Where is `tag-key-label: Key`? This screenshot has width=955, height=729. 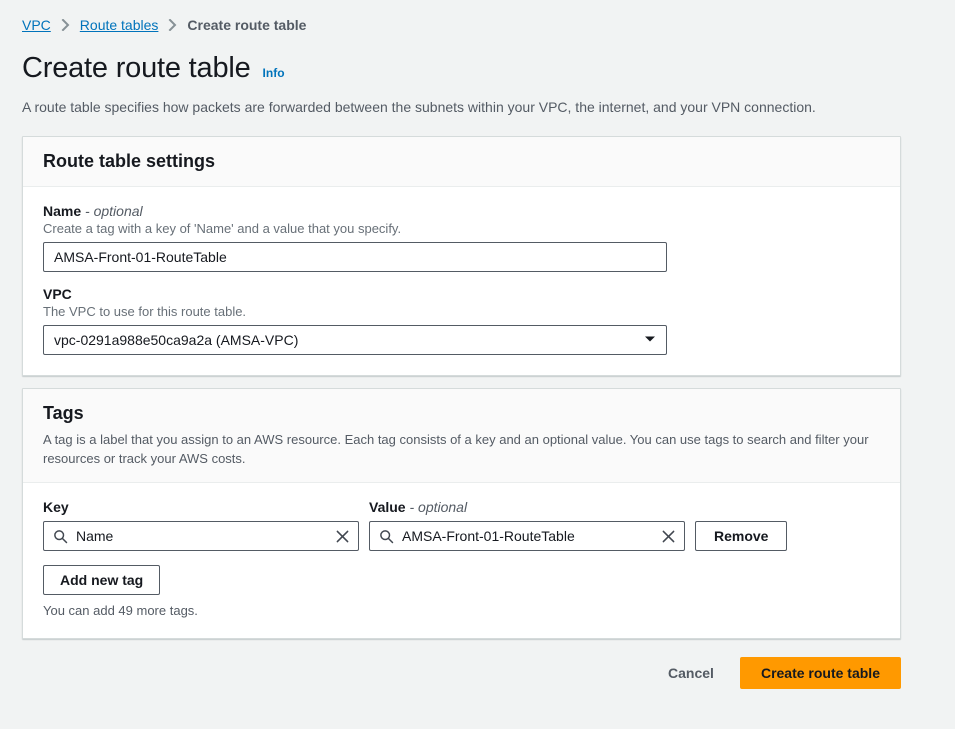
tag-key-label: Key is located at coordinates (56, 507).